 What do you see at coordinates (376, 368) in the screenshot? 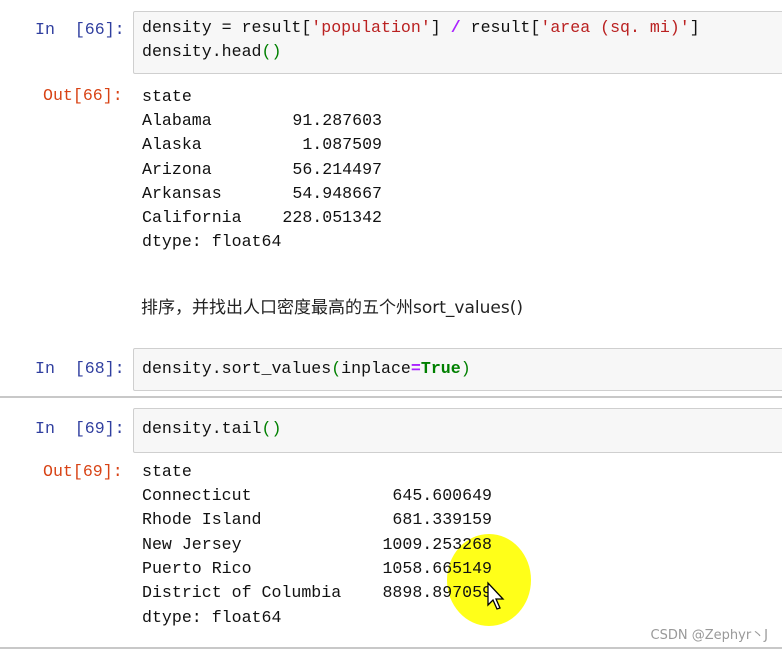
I see `code-token: inplace` at bounding box center [376, 368].